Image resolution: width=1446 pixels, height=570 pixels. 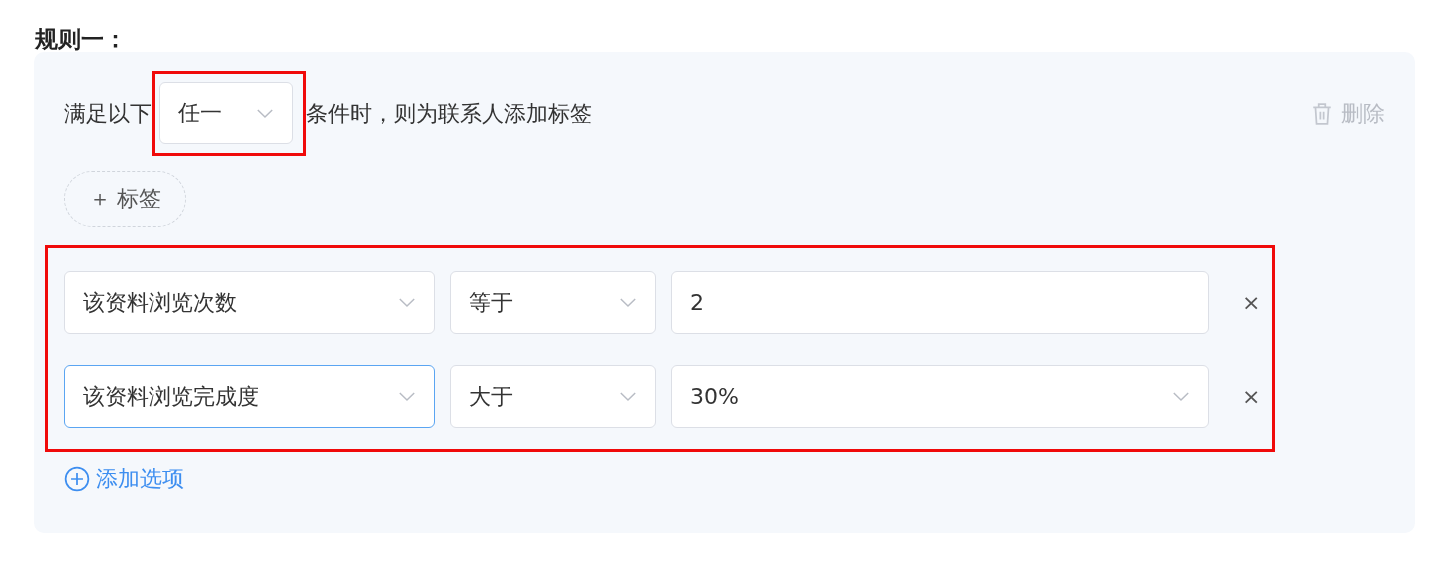 What do you see at coordinates (1322, 113) in the screenshot?
I see `trash-icon` at bounding box center [1322, 113].